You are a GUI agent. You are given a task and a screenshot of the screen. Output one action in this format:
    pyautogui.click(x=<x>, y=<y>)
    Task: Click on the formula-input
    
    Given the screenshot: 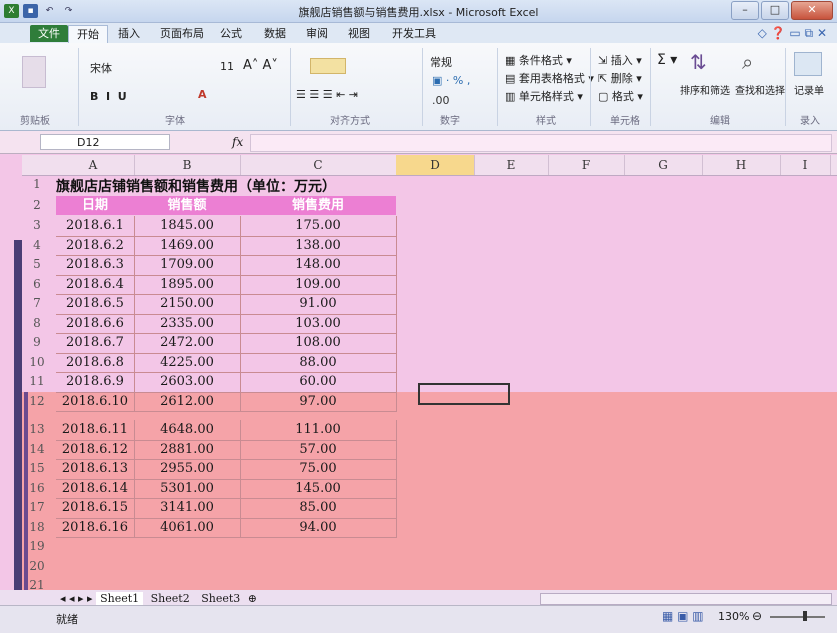 What is the action you would take?
    pyautogui.click(x=541, y=143)
    